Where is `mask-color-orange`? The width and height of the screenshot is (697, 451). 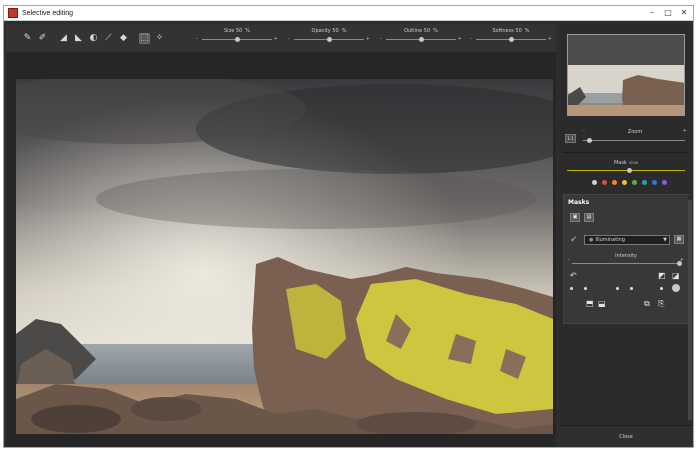
mask-color-orange is located at coordinates (614, 182).